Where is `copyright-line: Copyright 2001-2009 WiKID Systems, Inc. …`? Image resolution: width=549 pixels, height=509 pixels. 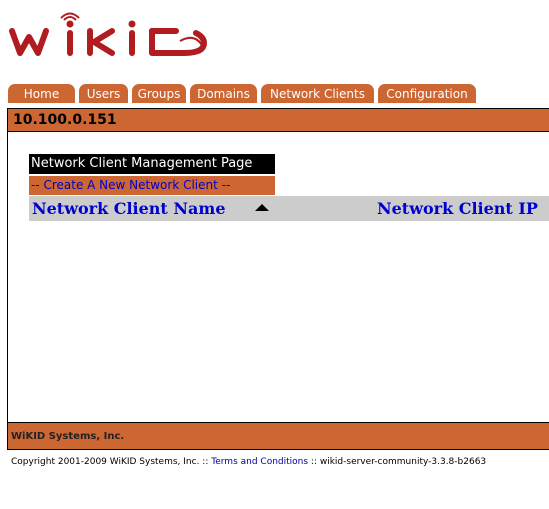 copyright-line: Copyright 2001-2009 WiKID Systems, Inc. … is located at coordinates (248, 462).